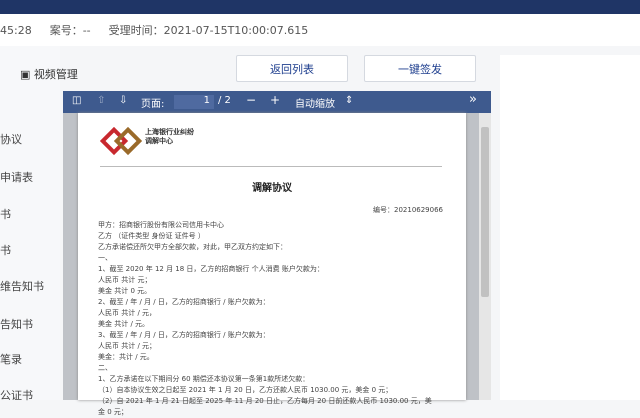 This screenshot has width=640, height=418. Describe the element at coordinates (292, 68) in the screenshot. I see `back-to-list-button: 返回列表` at that location.